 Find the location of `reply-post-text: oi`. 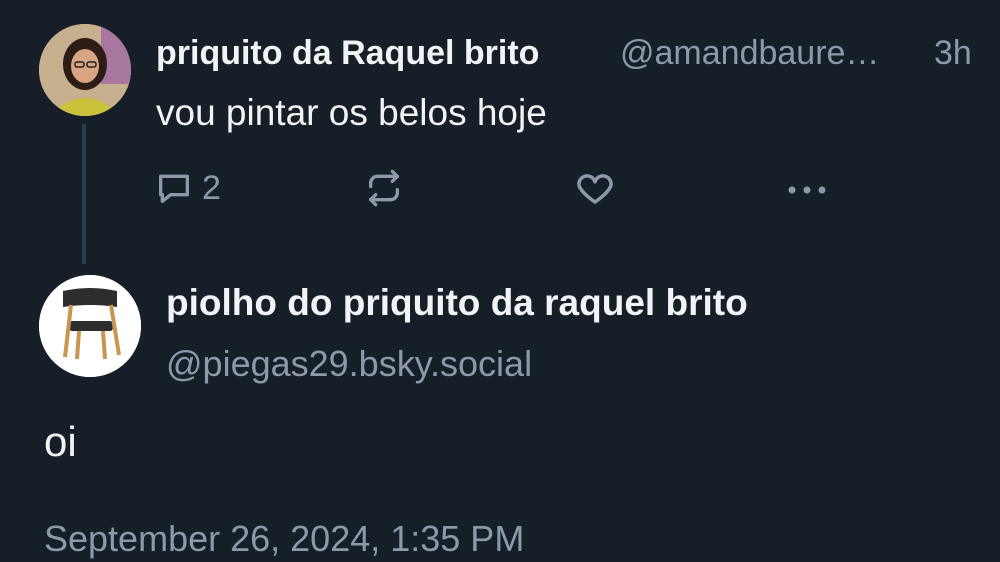

reply-post-text: oi is located at coordinates (60, 441).